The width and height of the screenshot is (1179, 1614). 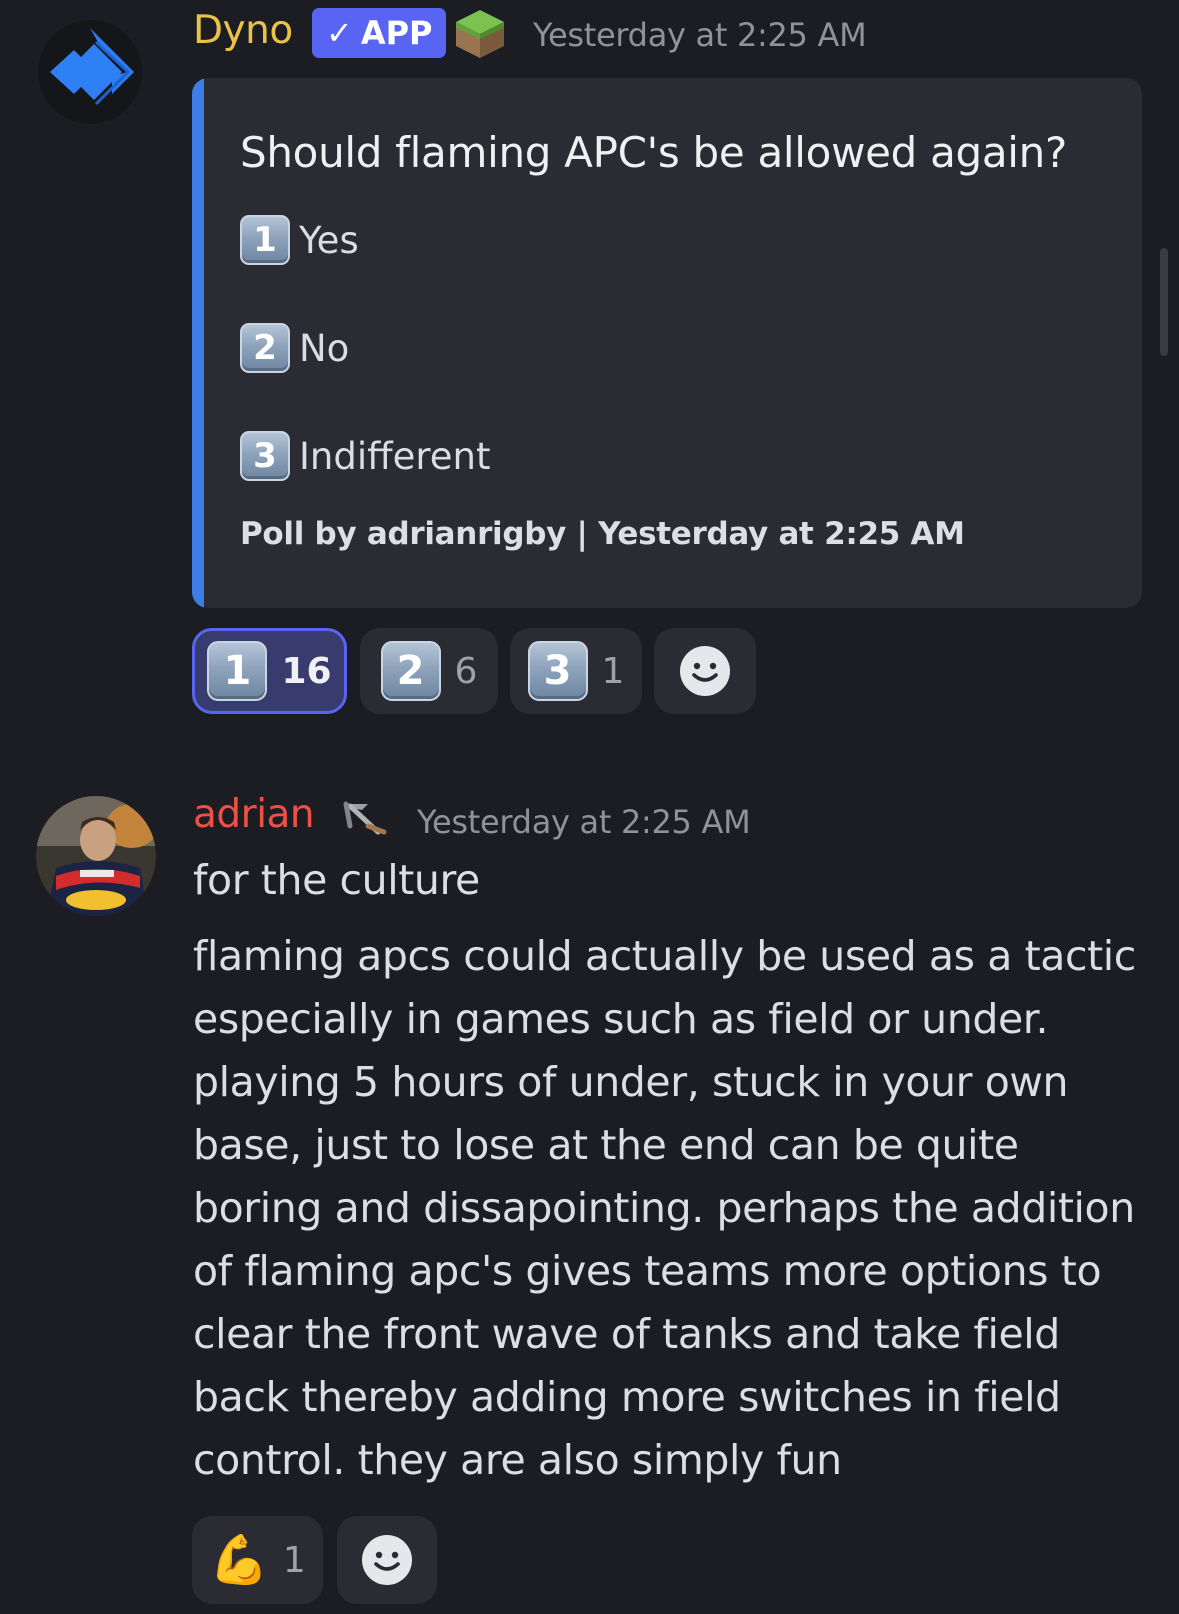 I want to click on reaction-three: 3 1, so click(x=576, y=671).